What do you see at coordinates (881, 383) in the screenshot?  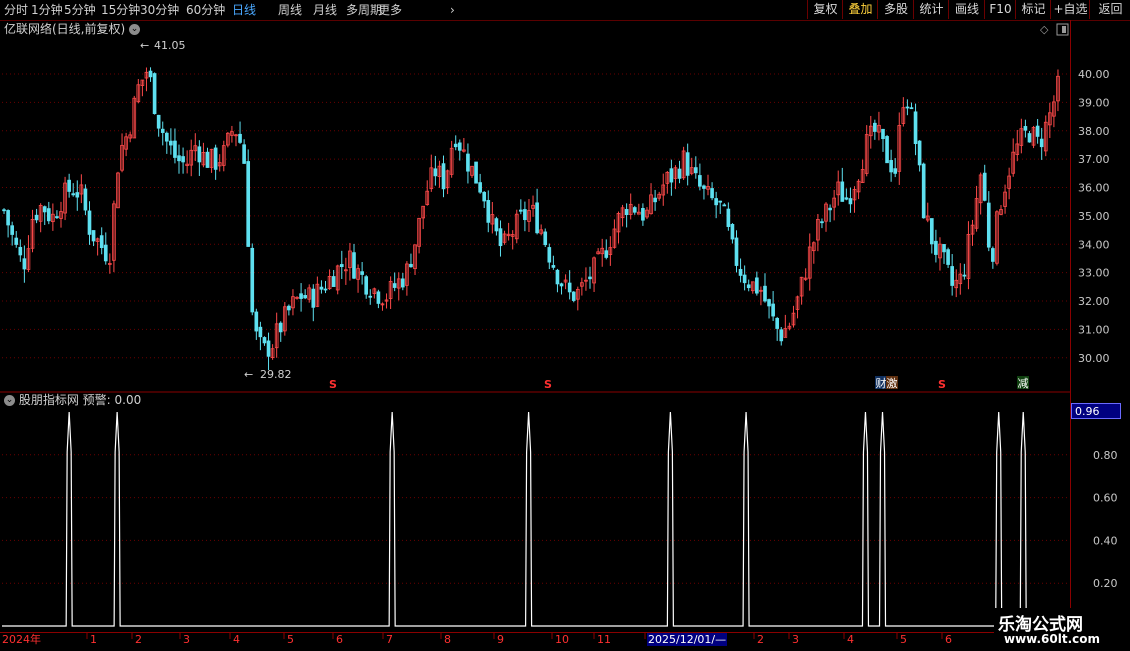 I see `badge-text: 财` at bounding box center [881, 383].